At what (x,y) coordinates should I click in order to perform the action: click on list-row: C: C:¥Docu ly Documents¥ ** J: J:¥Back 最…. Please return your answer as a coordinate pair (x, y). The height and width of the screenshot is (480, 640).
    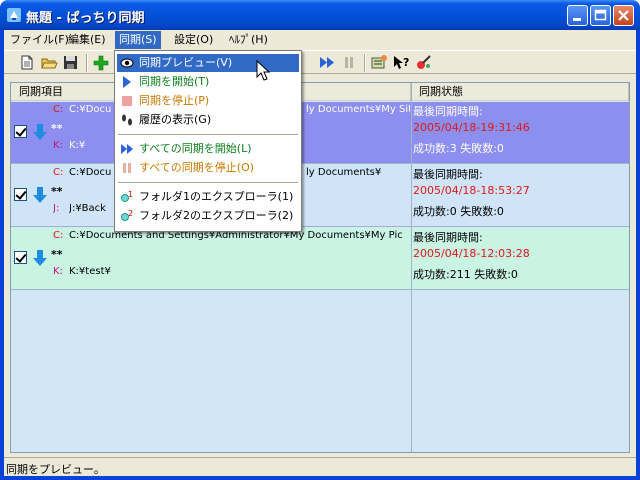
    Looking at the image, I should click on (320, 196).